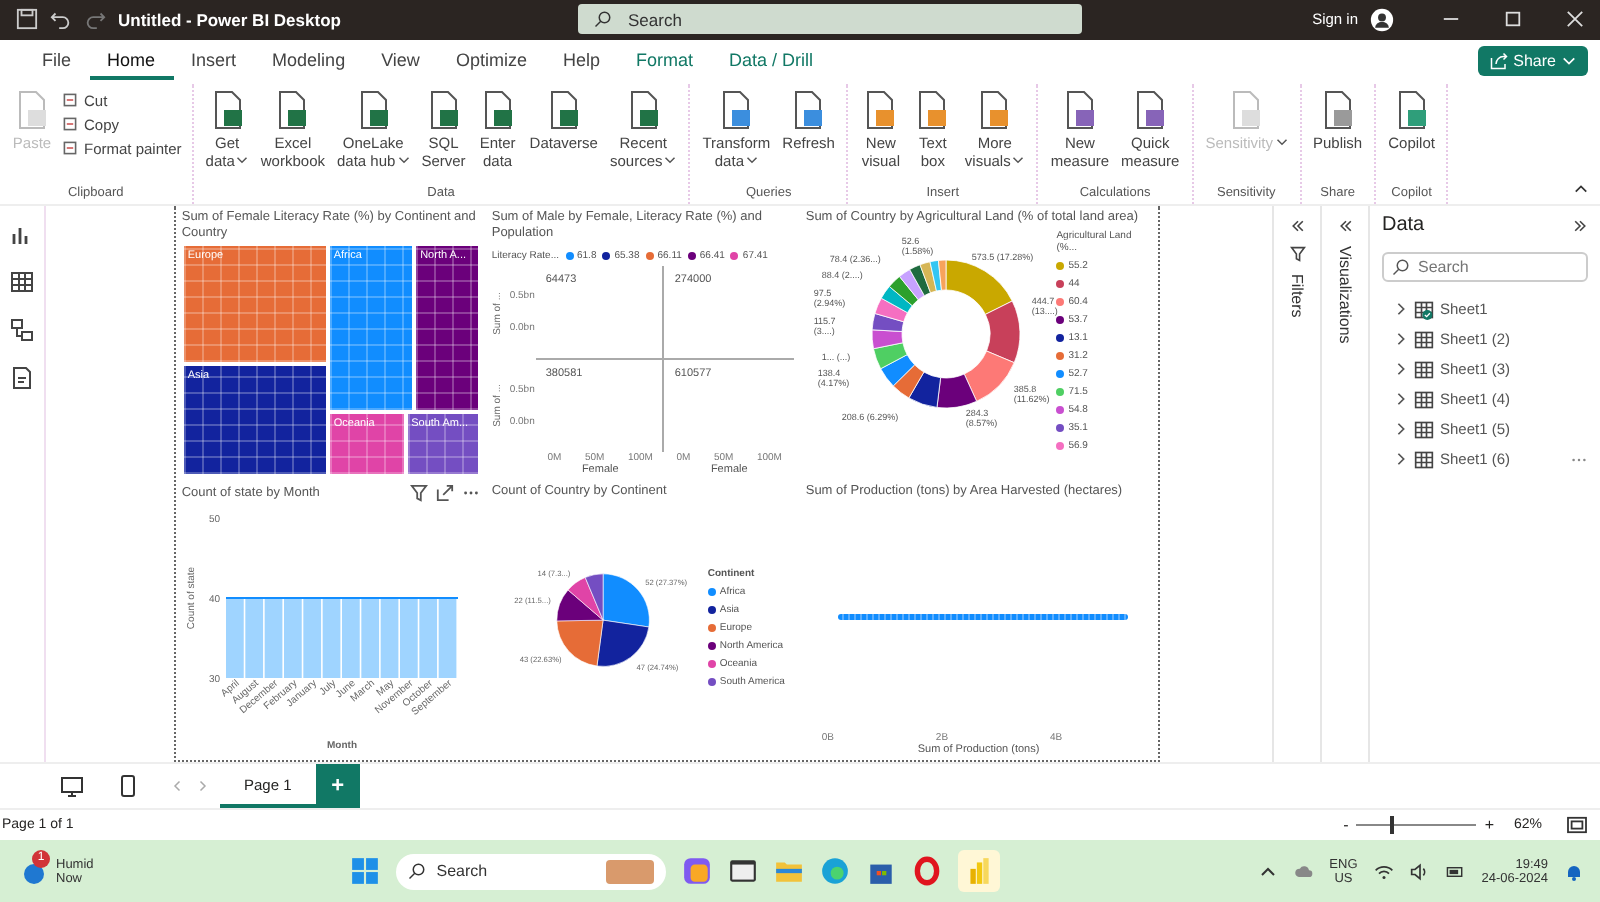 The image size is (1600, 902). Describe the element at coordinates (1498, 61) in the screenshot. I see `share-icon` at that location.